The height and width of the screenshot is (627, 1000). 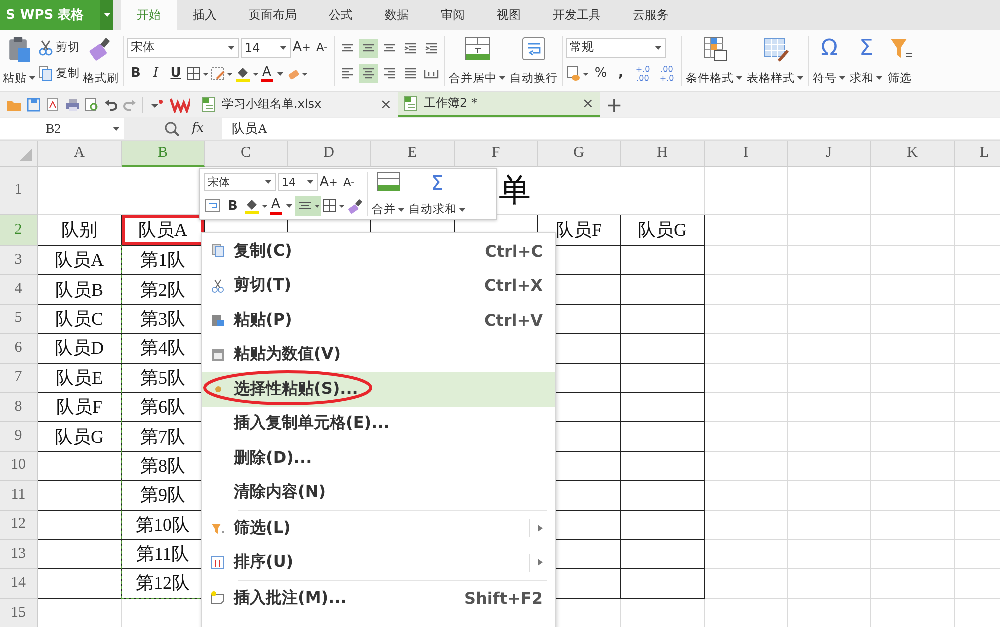 I want to click on name-box: B2, so click(x=62, y=128).